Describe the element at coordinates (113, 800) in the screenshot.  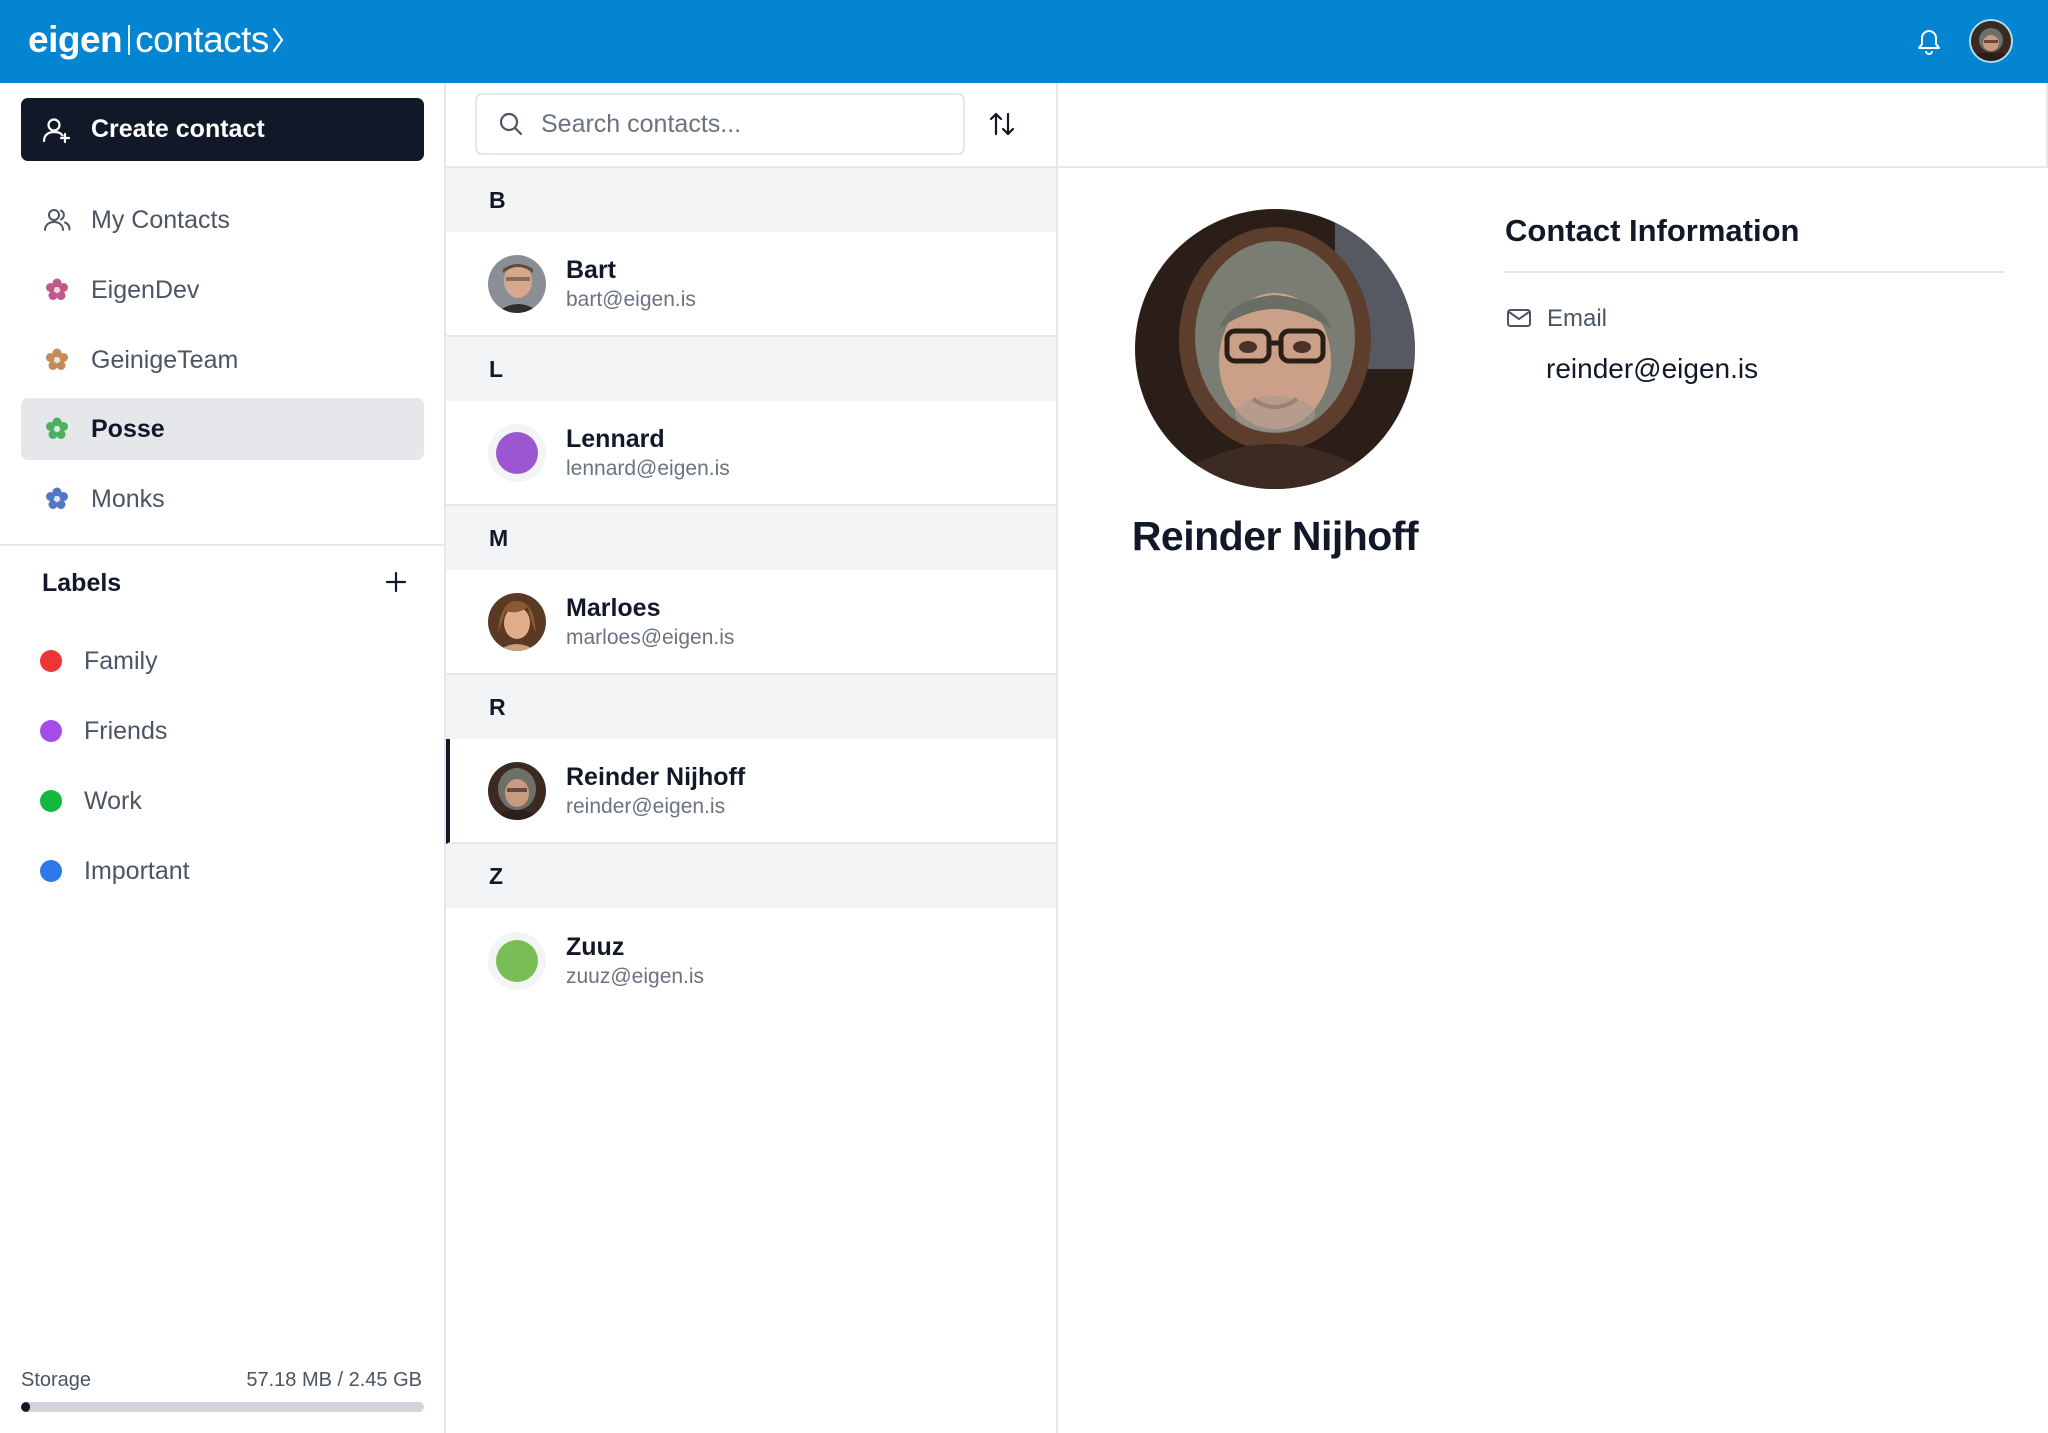
I see `label-item-label: Work` at that location.